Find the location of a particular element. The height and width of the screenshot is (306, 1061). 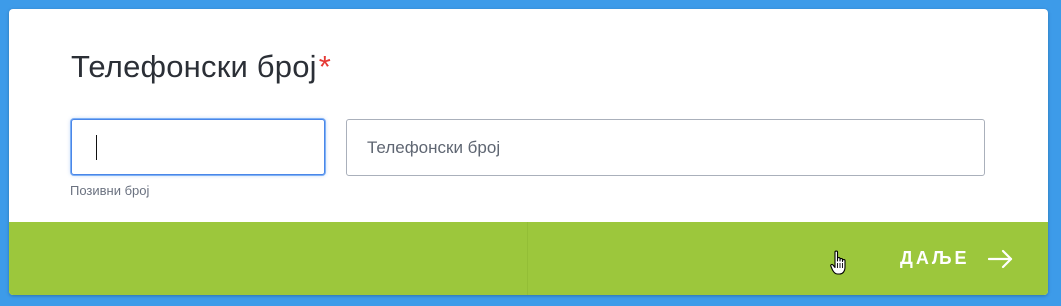

footer-divider is located at coordinates (527, 258).